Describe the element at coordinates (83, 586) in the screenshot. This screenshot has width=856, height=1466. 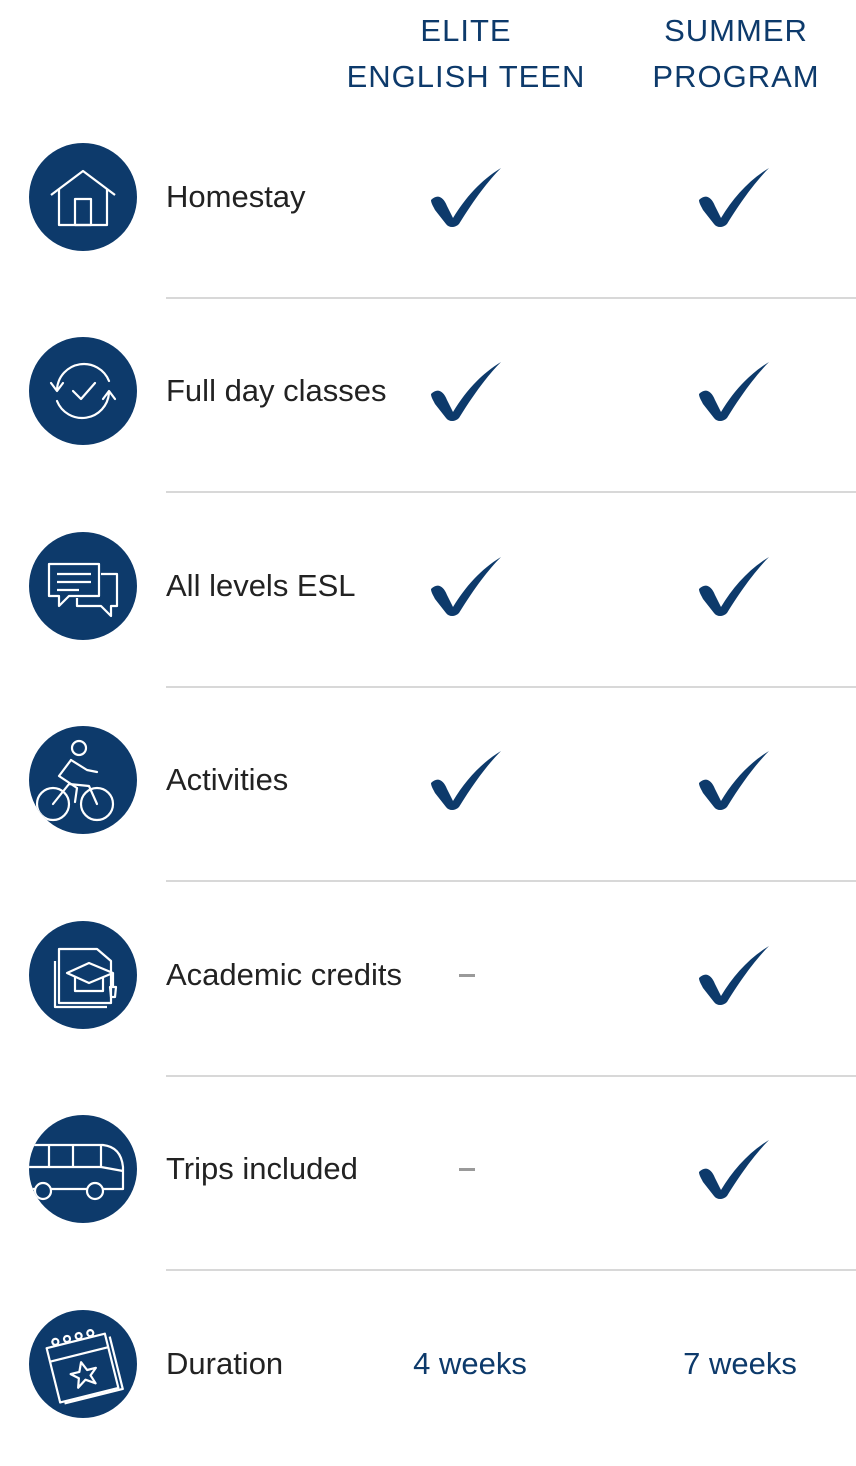
I see `chat-bubbles-icon` at that location.